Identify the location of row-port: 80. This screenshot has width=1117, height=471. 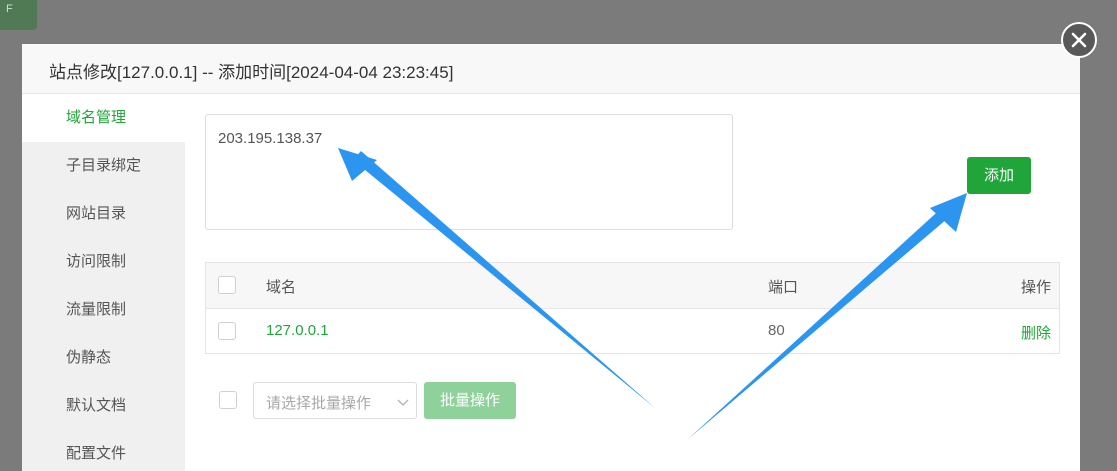
(776, 330).